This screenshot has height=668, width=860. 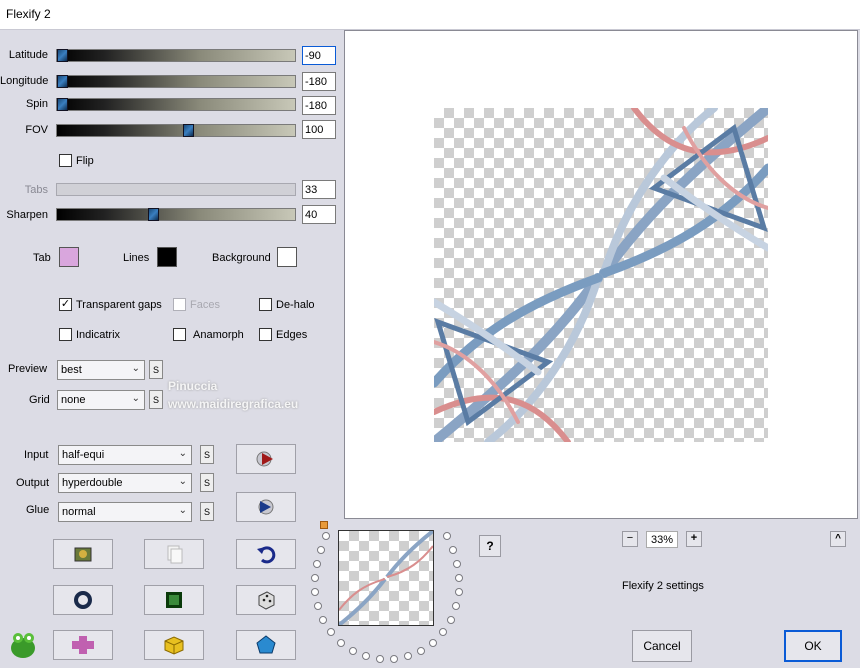 I want to click on tabs-label: Tabs, so click(x=36, y=190).